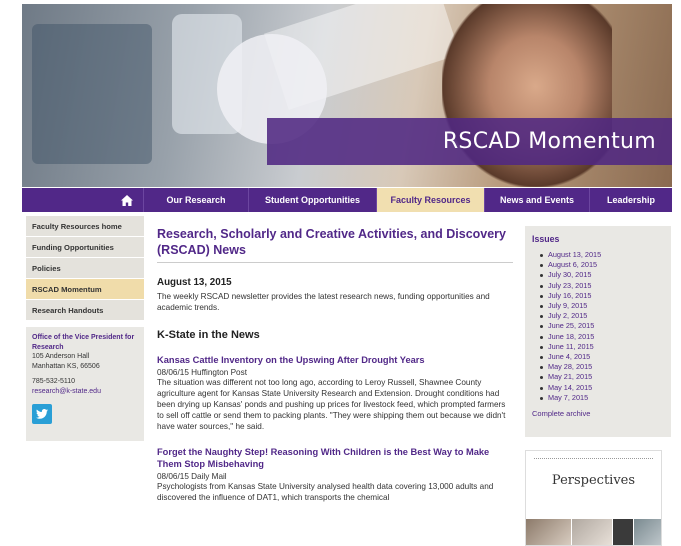 The image size is (681, 546). Describe the element at coordinates (85, 247) in the screenshot. I see `sidebar-item-funding-opportunities: Funding Opportunities` at that location.